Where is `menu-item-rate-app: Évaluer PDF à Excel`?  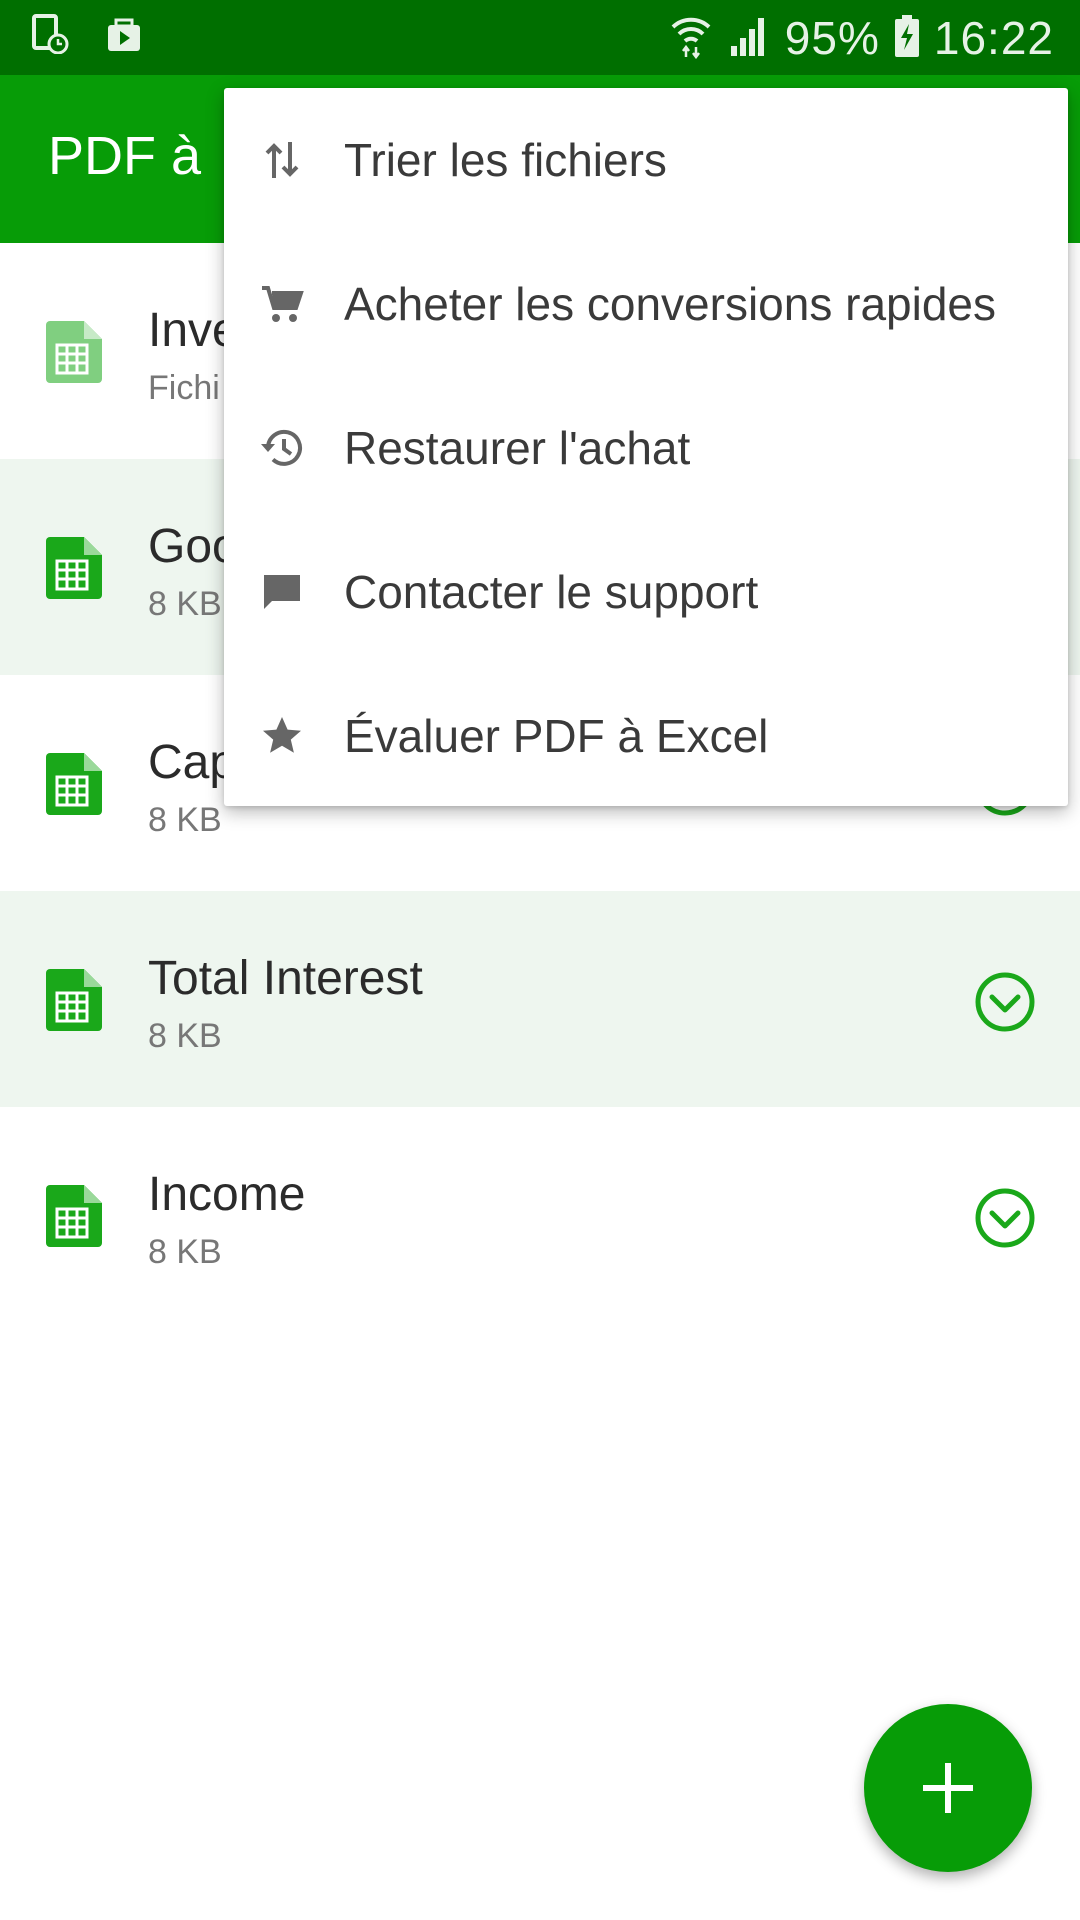 menu-item-rate-app: Évaluer PDF à Excel is located at coordinates (646, 736).